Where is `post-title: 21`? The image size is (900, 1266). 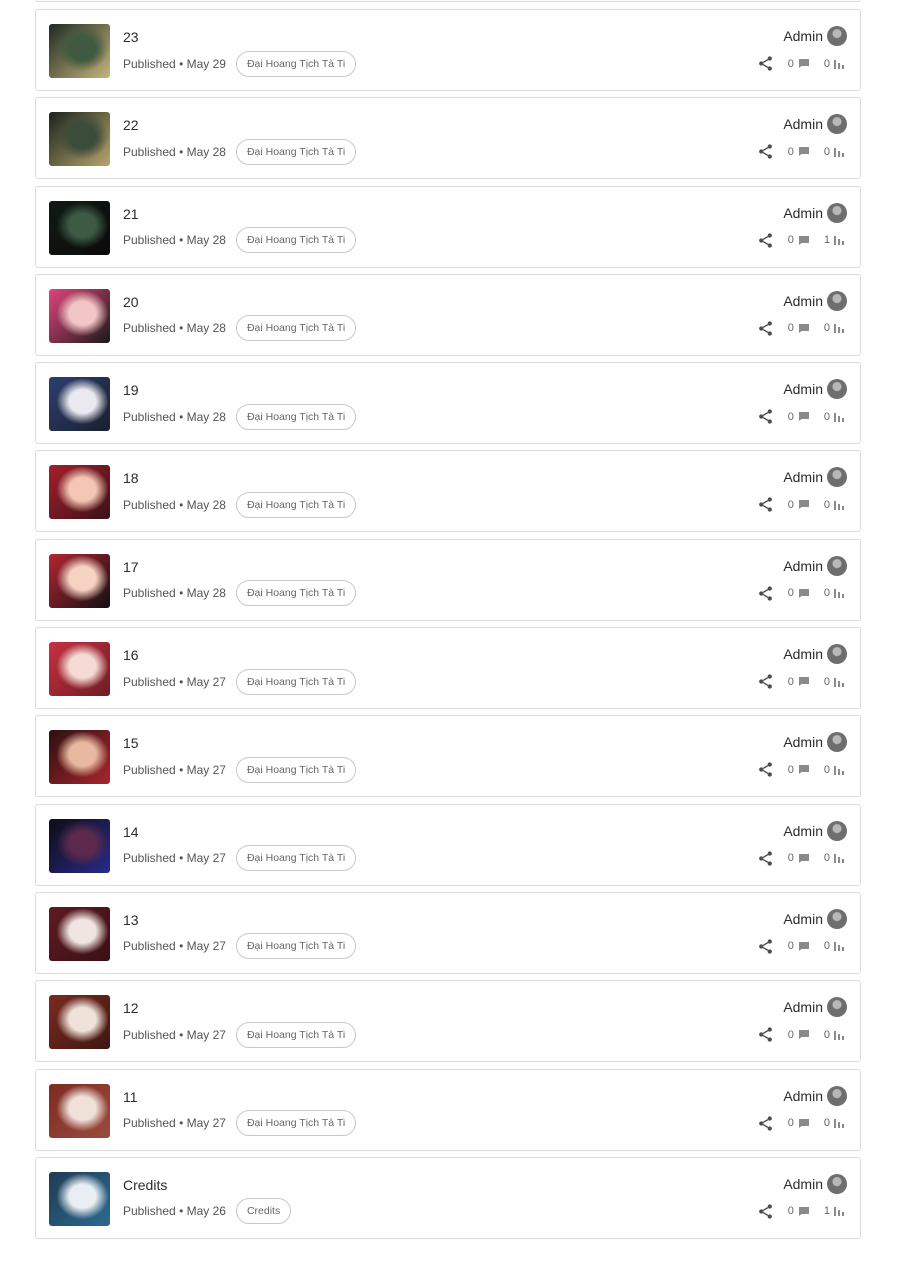
post-title: 21 is located at coordinates (131, 214).